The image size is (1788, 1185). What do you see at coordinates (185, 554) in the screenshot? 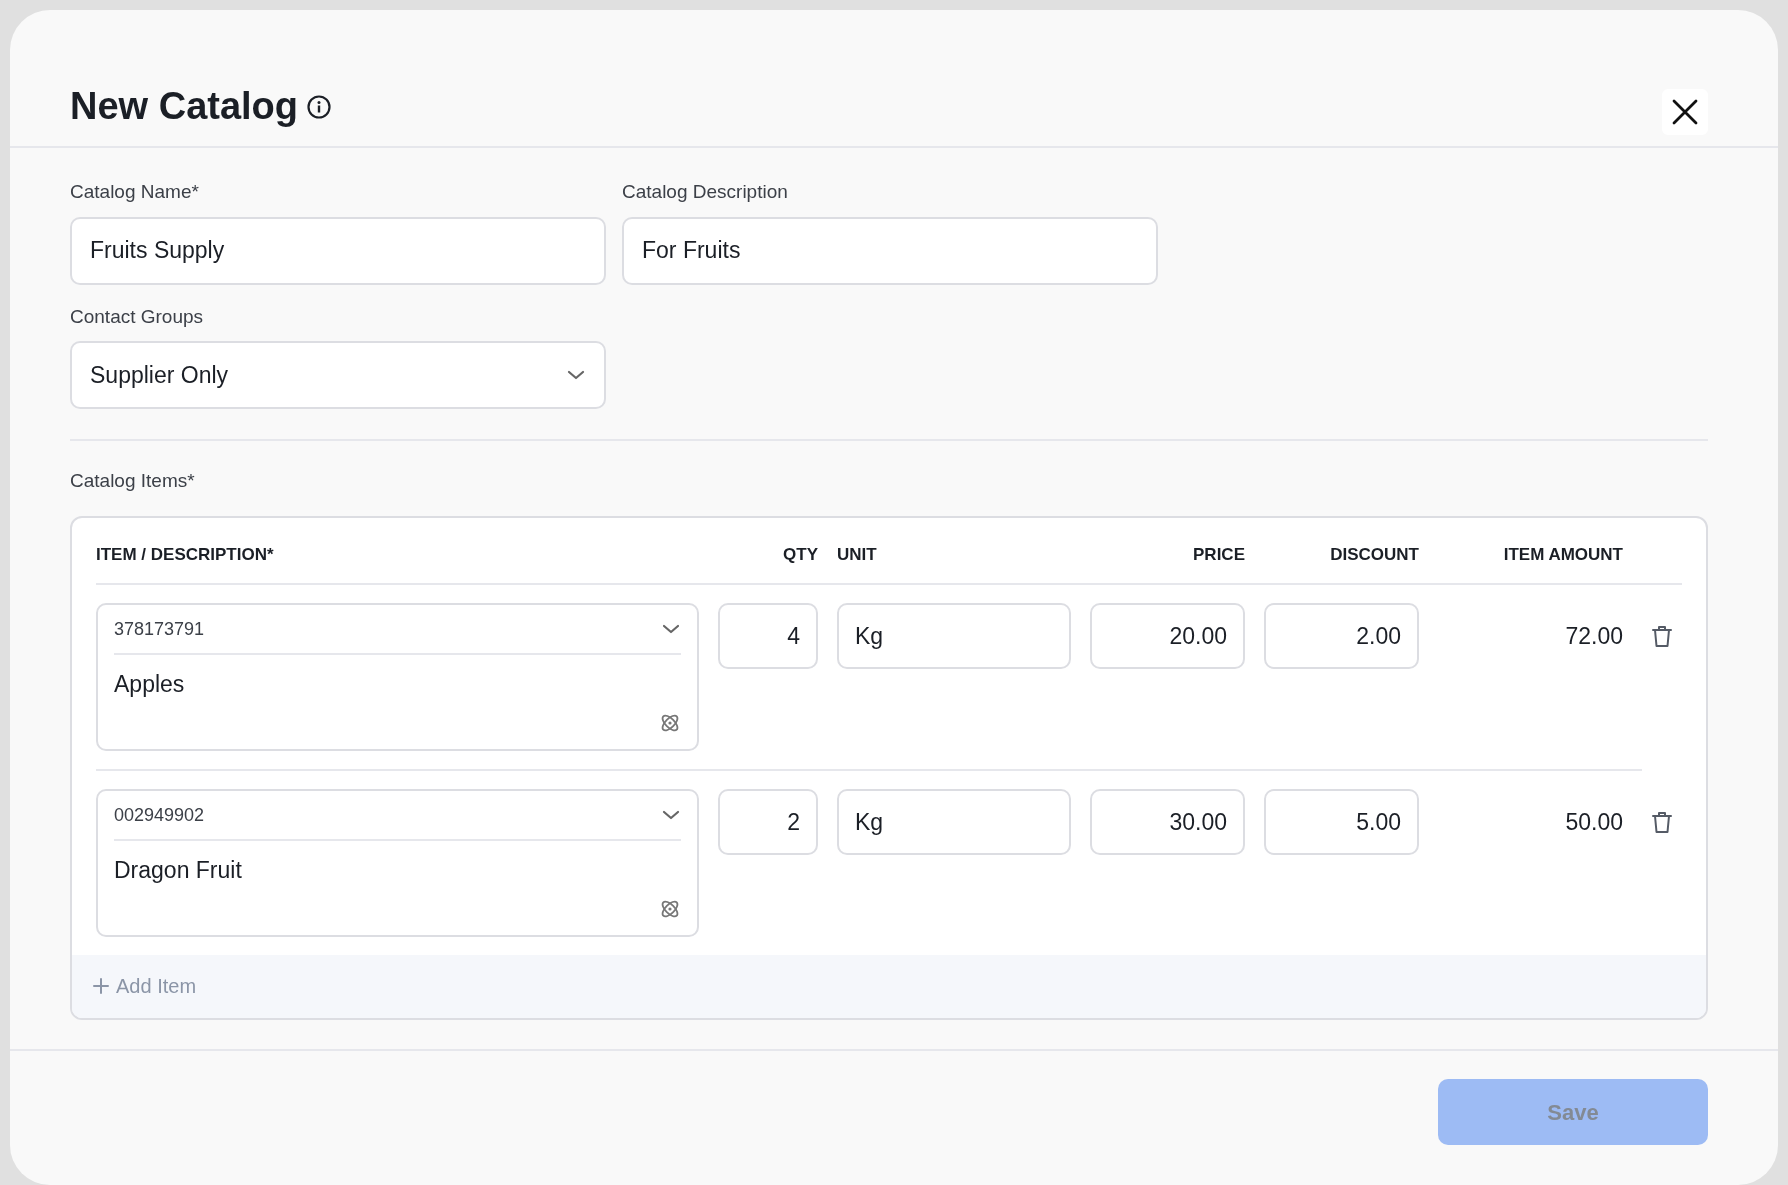
I see `column-header: ITEM / DESCRIPTION*` at bounding box center [185, 554].